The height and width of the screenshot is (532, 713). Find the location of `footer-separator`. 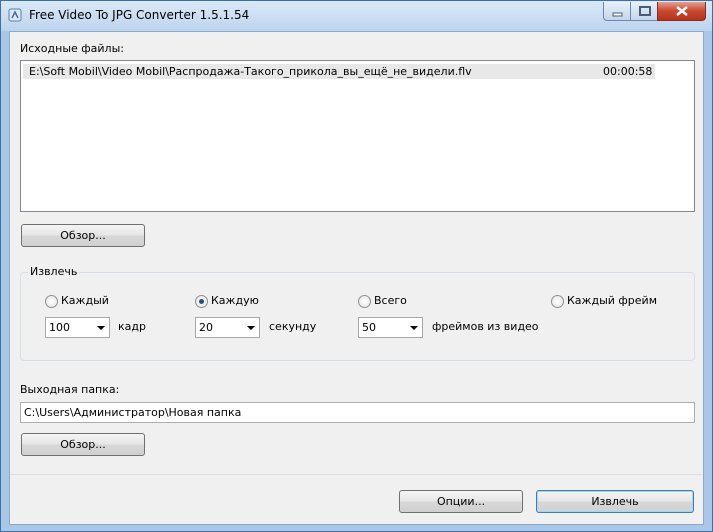

footer-separator is located at coordinates (356, 474).